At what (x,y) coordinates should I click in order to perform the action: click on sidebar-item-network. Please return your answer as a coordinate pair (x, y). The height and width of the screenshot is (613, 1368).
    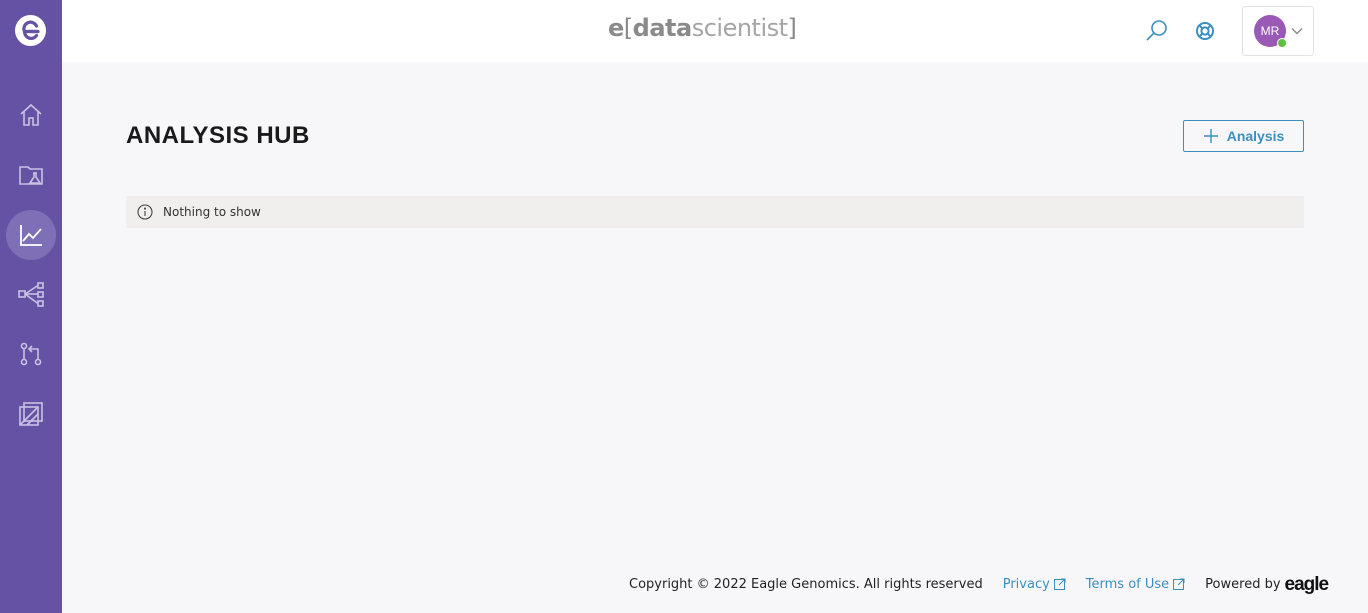
    Looking at the image, I should click on (31, 294).